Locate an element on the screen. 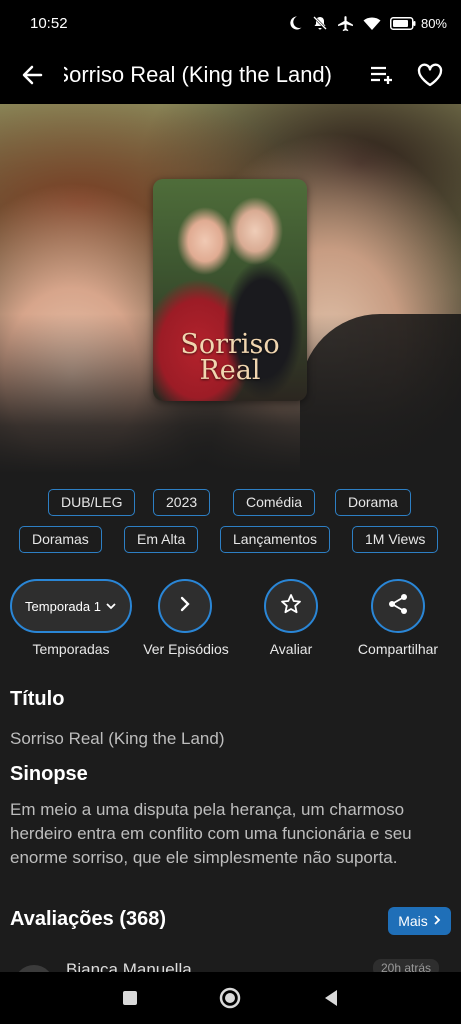 The image size is (461, 1024). recents-icon is located at coordinates (130, 998).